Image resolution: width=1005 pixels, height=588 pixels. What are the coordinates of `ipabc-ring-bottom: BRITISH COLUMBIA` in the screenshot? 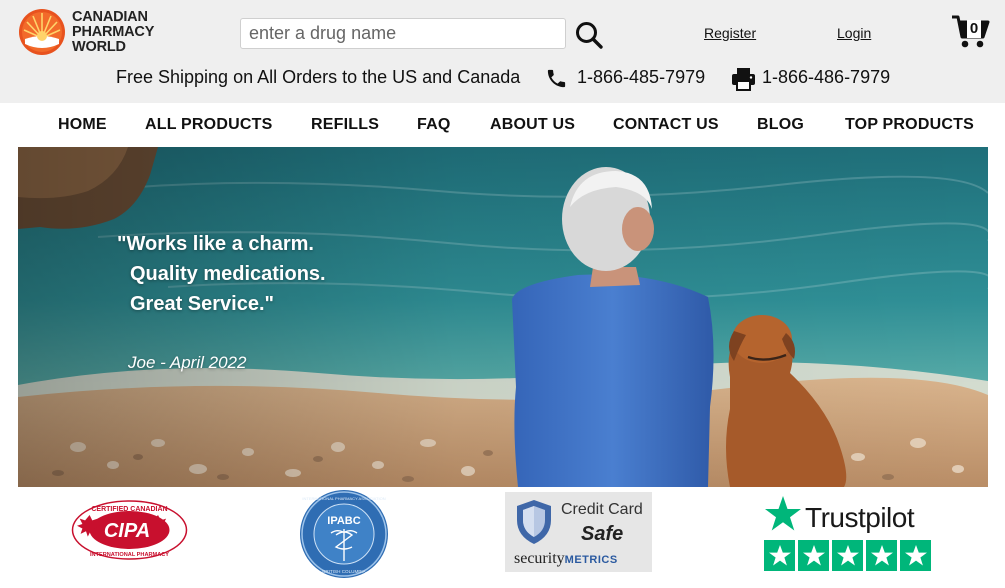 It's located at (344, 571).